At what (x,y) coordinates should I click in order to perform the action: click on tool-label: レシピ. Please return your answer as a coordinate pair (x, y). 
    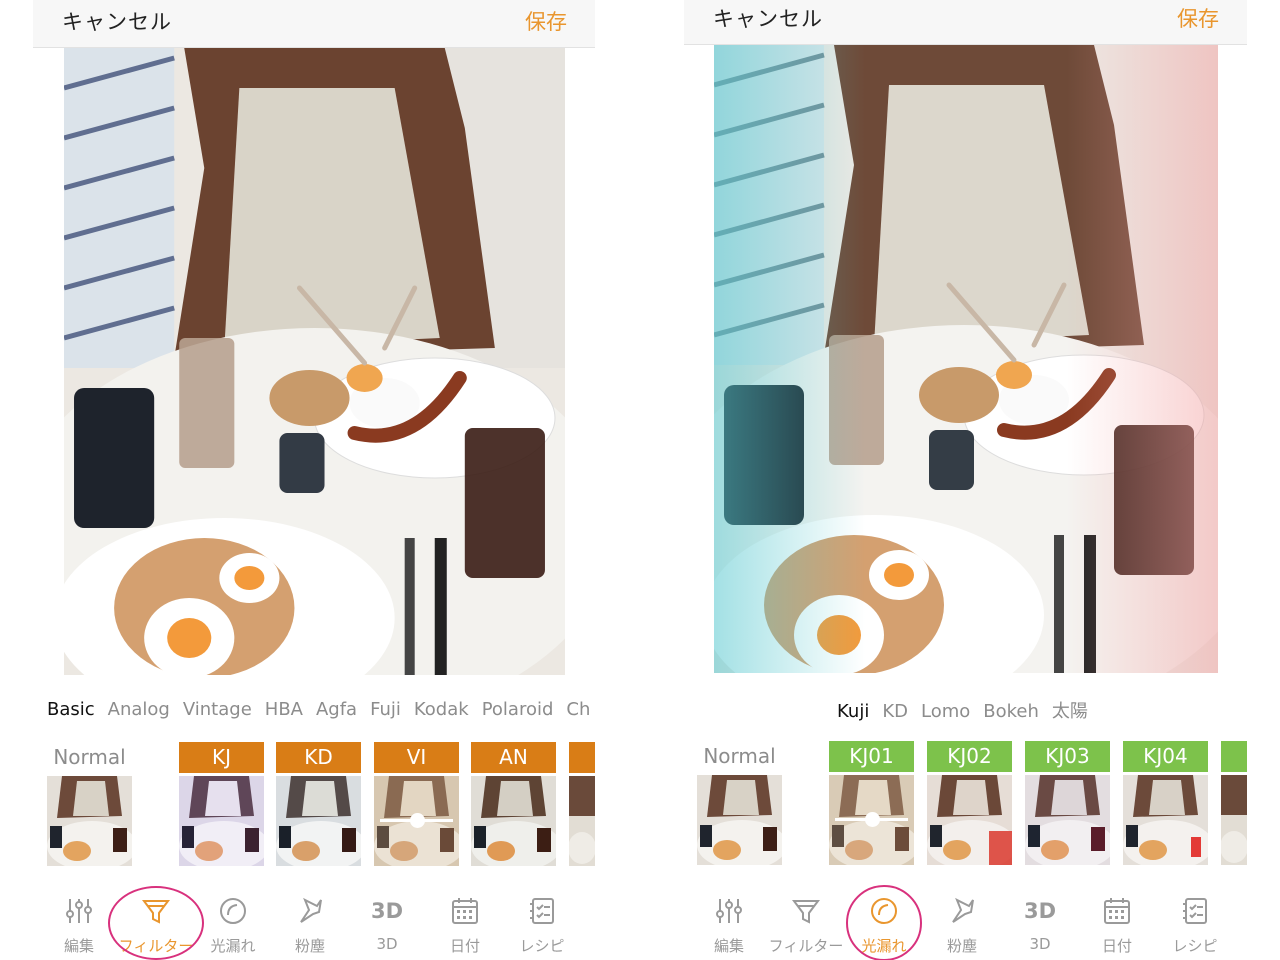
    Looking at the image, I should click on (542, 946).